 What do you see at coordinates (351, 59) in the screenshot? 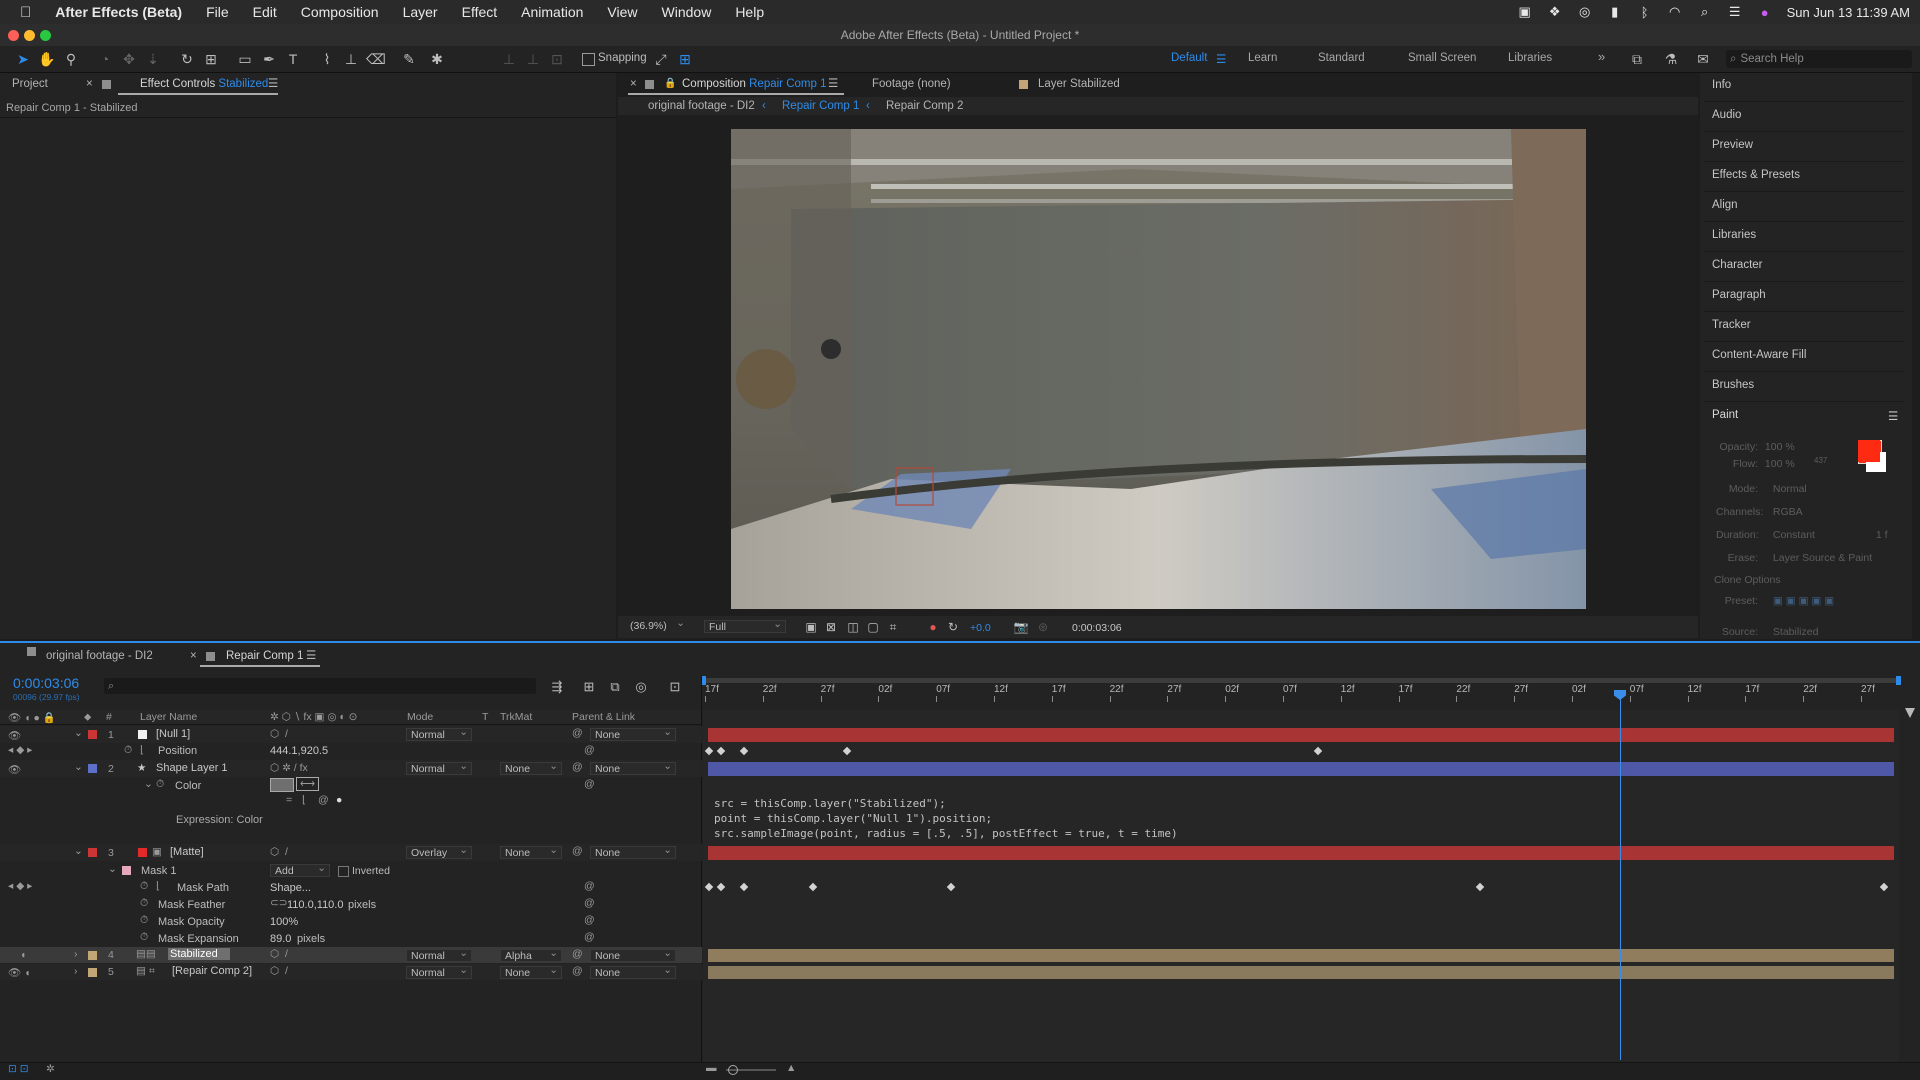
I see `clone-stamp-tool-icon: ⊥` at bounding box center [351, 59].